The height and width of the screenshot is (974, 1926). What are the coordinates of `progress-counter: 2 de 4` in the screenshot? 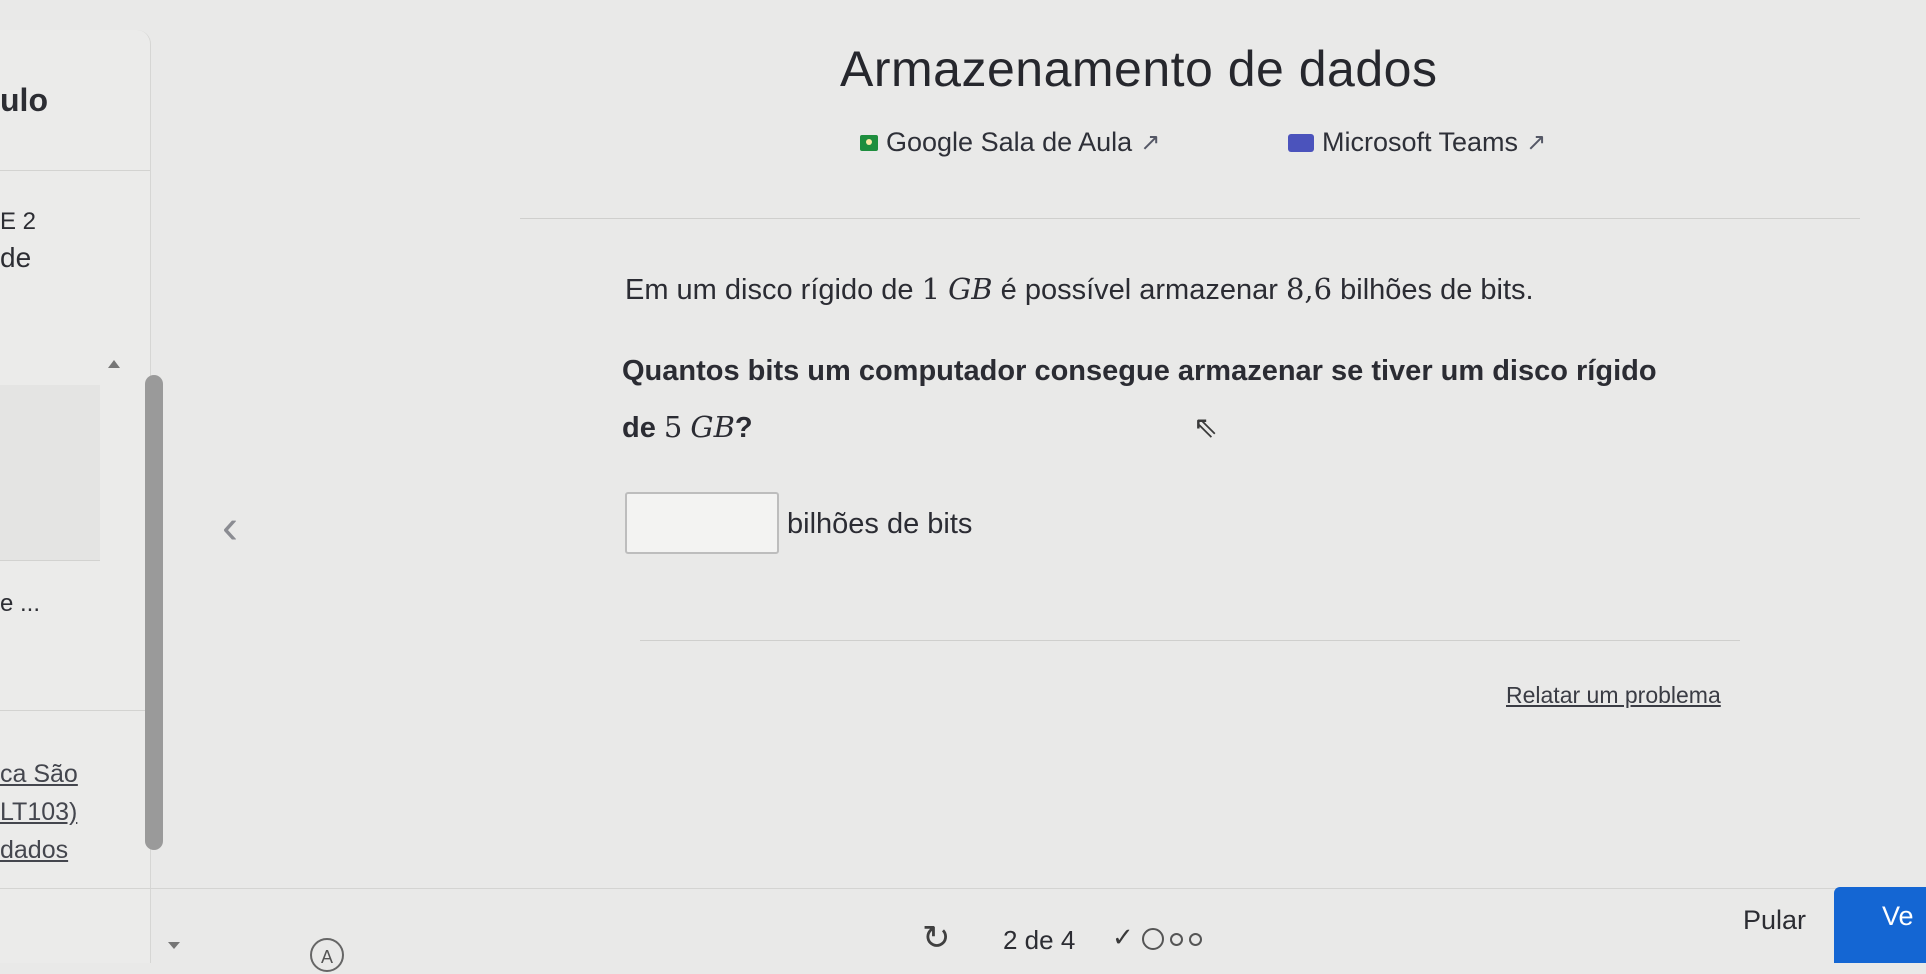 It's located at (1039, 940).